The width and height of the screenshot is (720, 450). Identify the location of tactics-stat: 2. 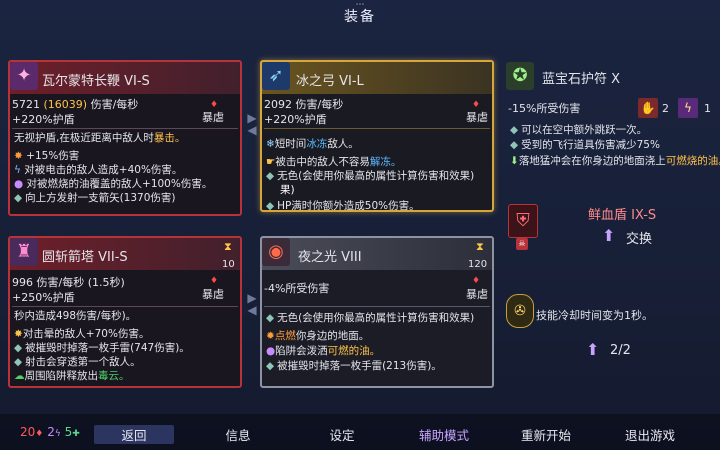
(51, 432).